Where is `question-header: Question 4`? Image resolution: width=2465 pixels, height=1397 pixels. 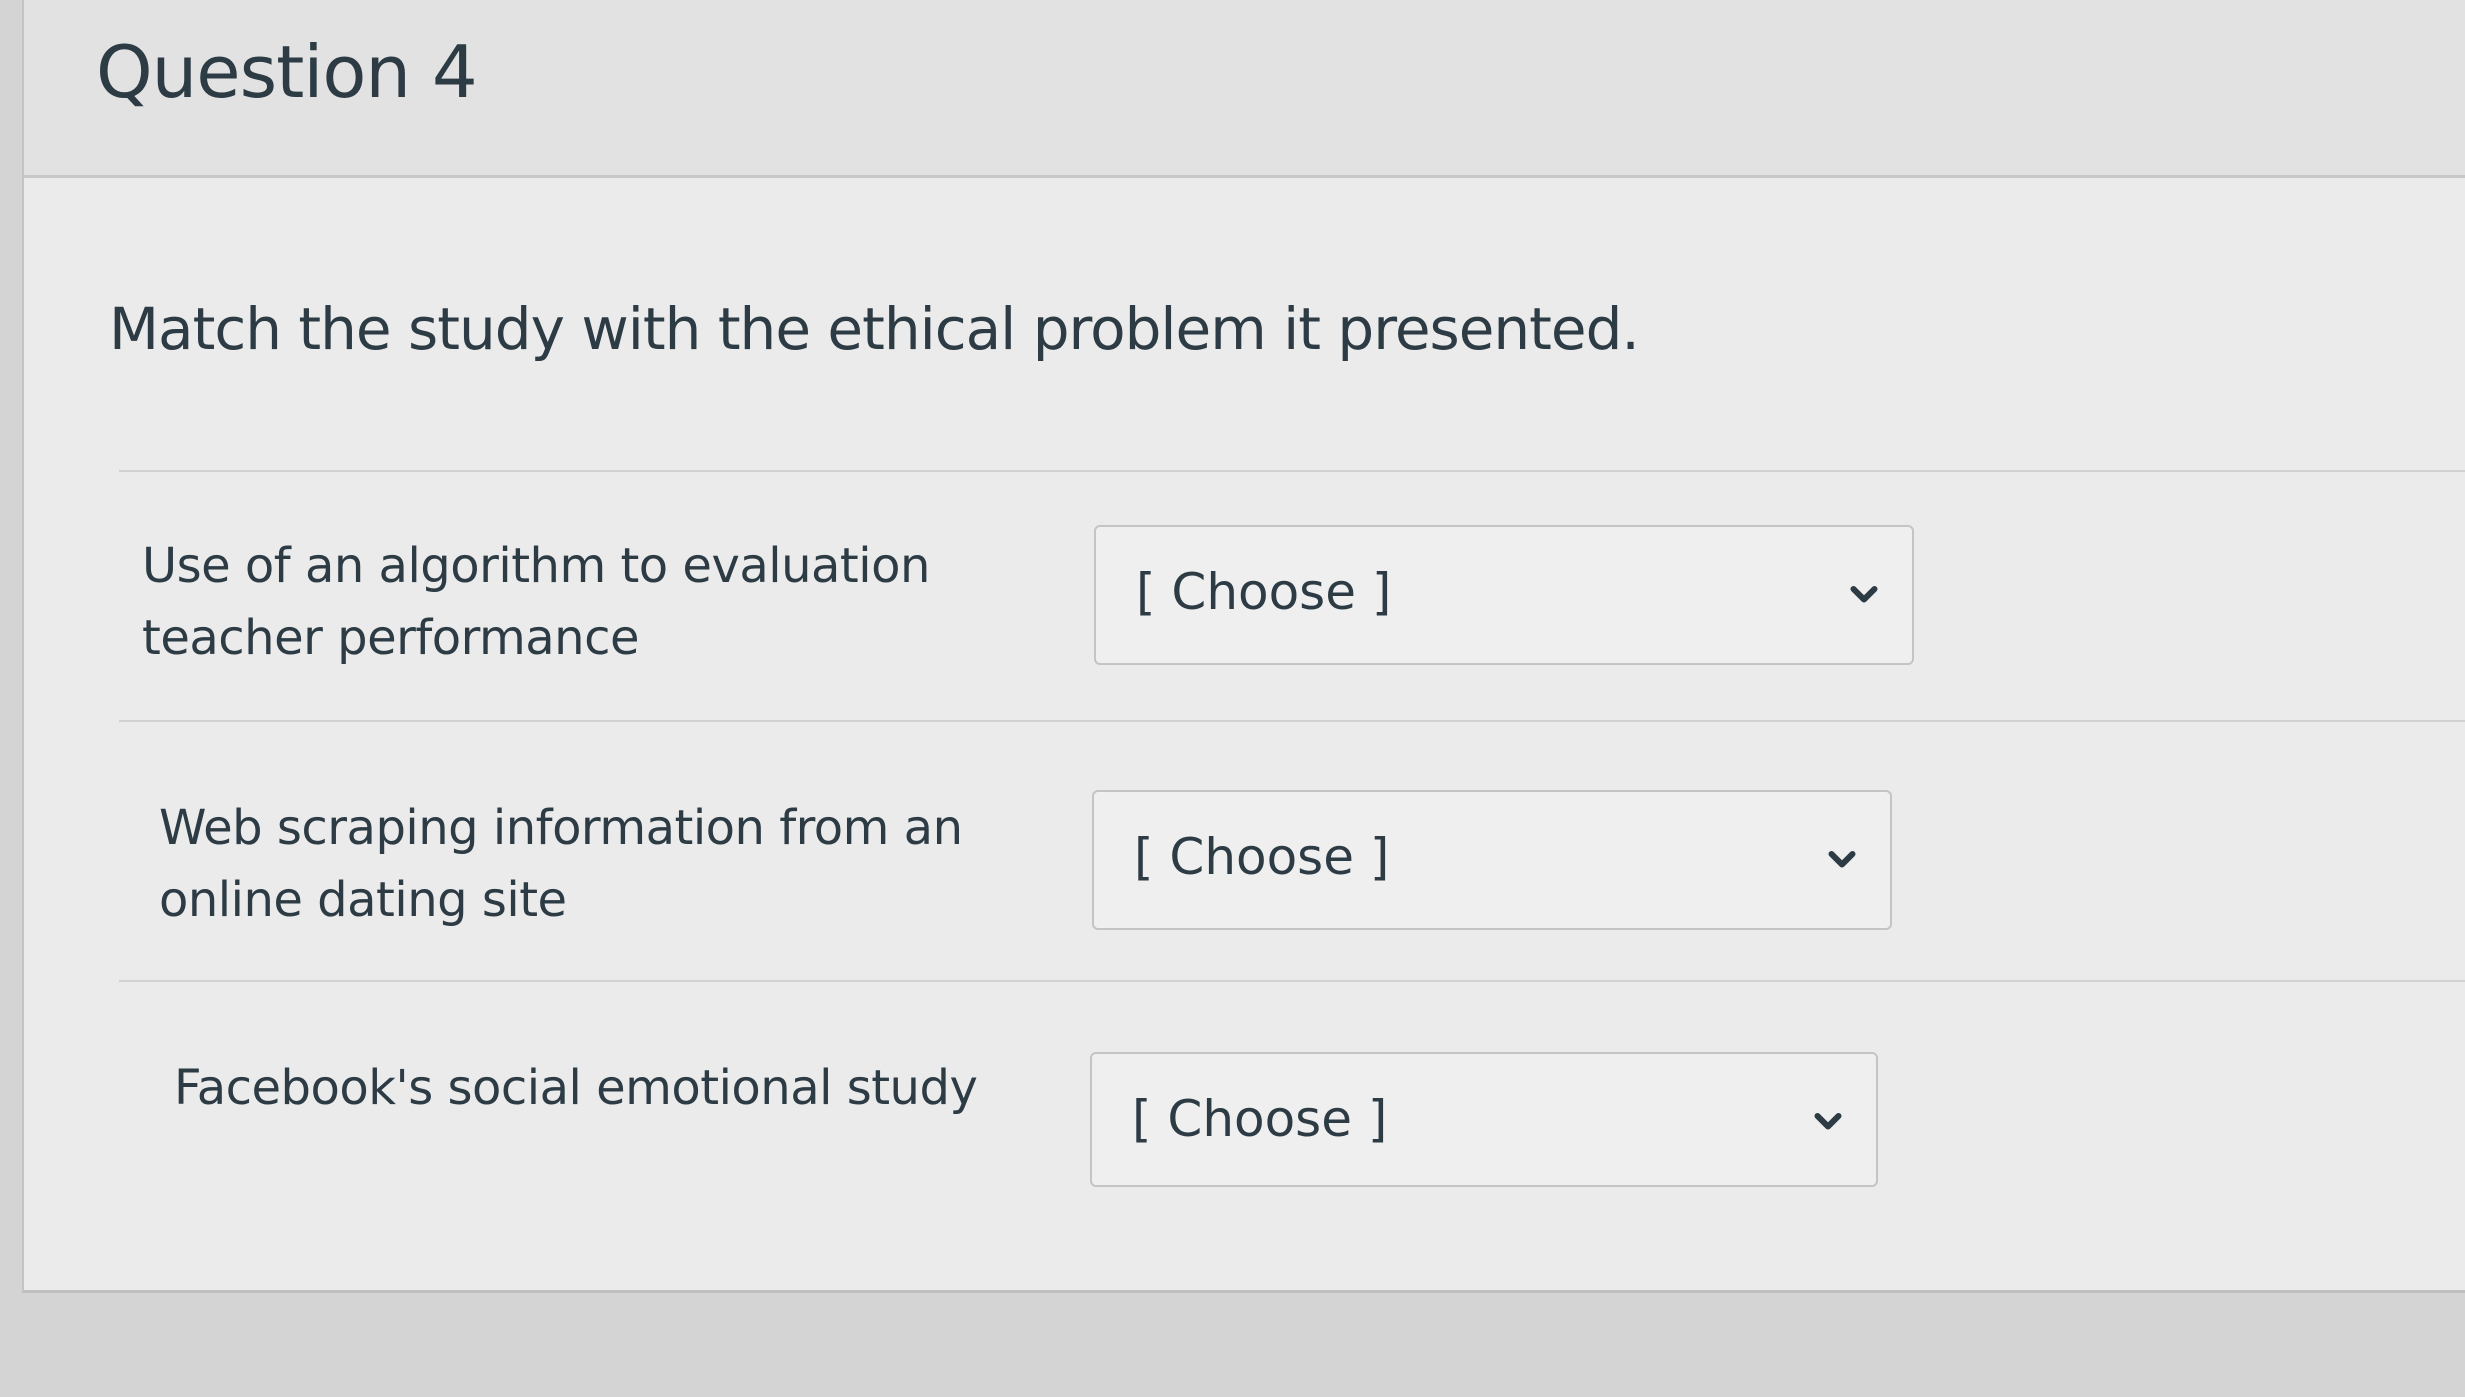
question-header: Question 4 is located at coordinates (1244, 89).